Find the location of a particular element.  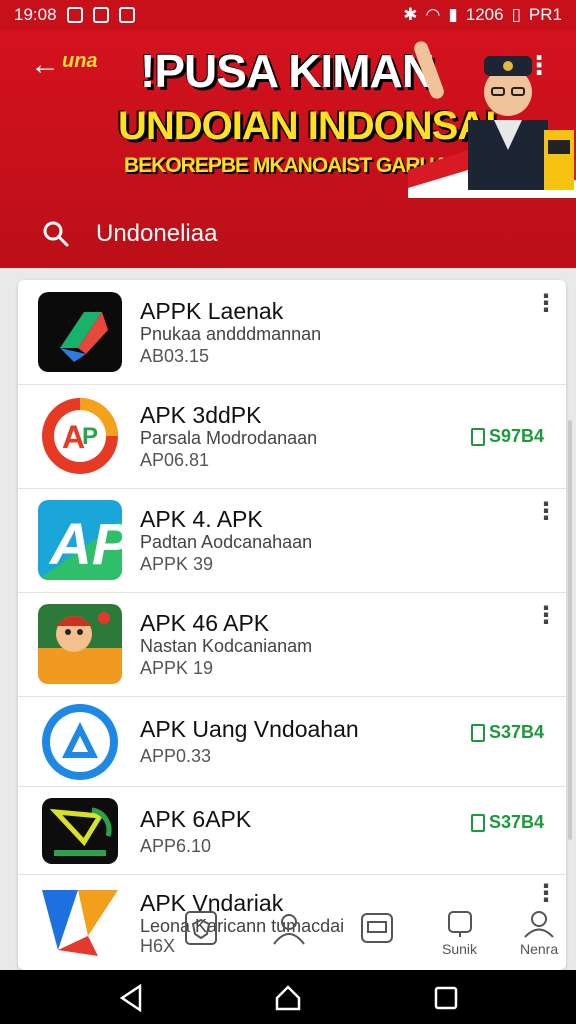

price-label: S97B4 is located at coordinates (516, 436).